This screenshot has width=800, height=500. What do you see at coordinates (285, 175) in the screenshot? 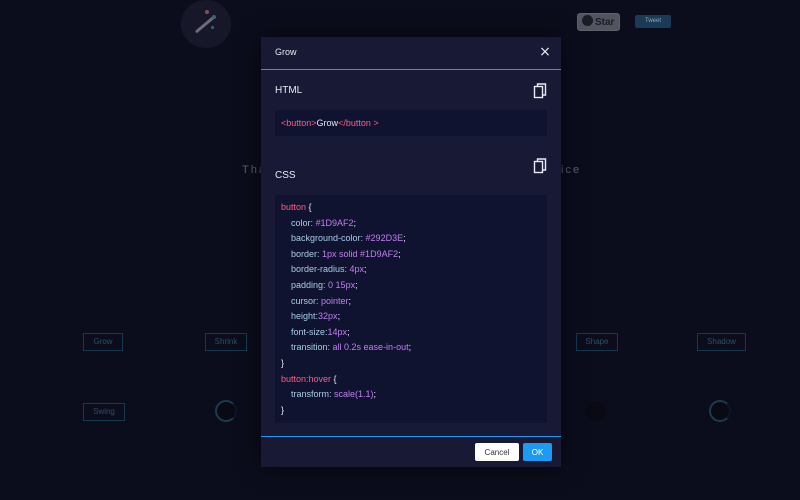
I see `css-section-label: CSS` at bounding box center [285, 175].